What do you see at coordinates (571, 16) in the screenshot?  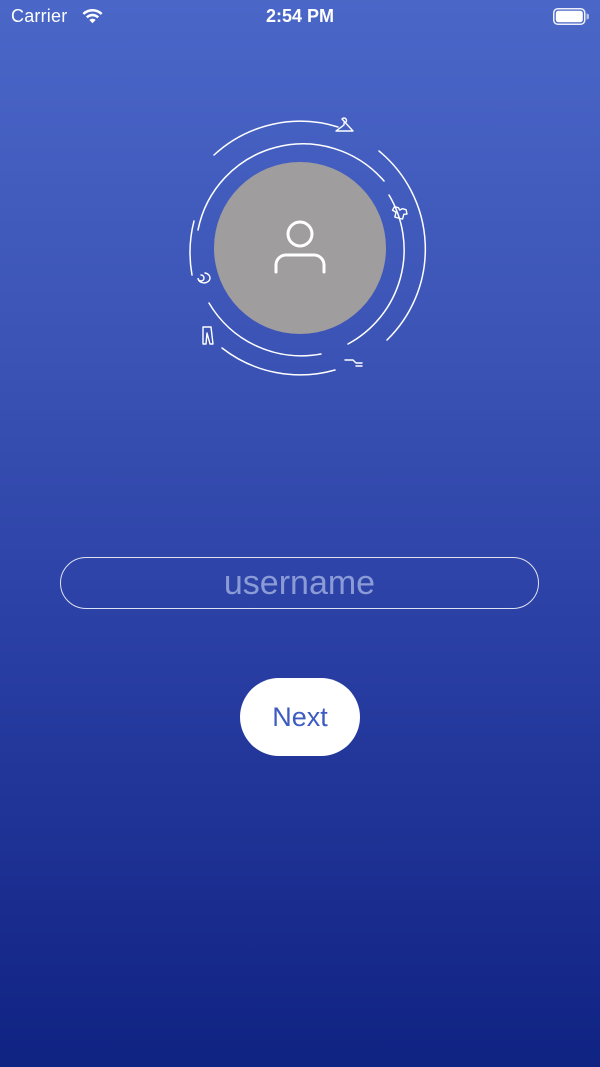 I see `battery-icon` at bounding box center [571, 16].